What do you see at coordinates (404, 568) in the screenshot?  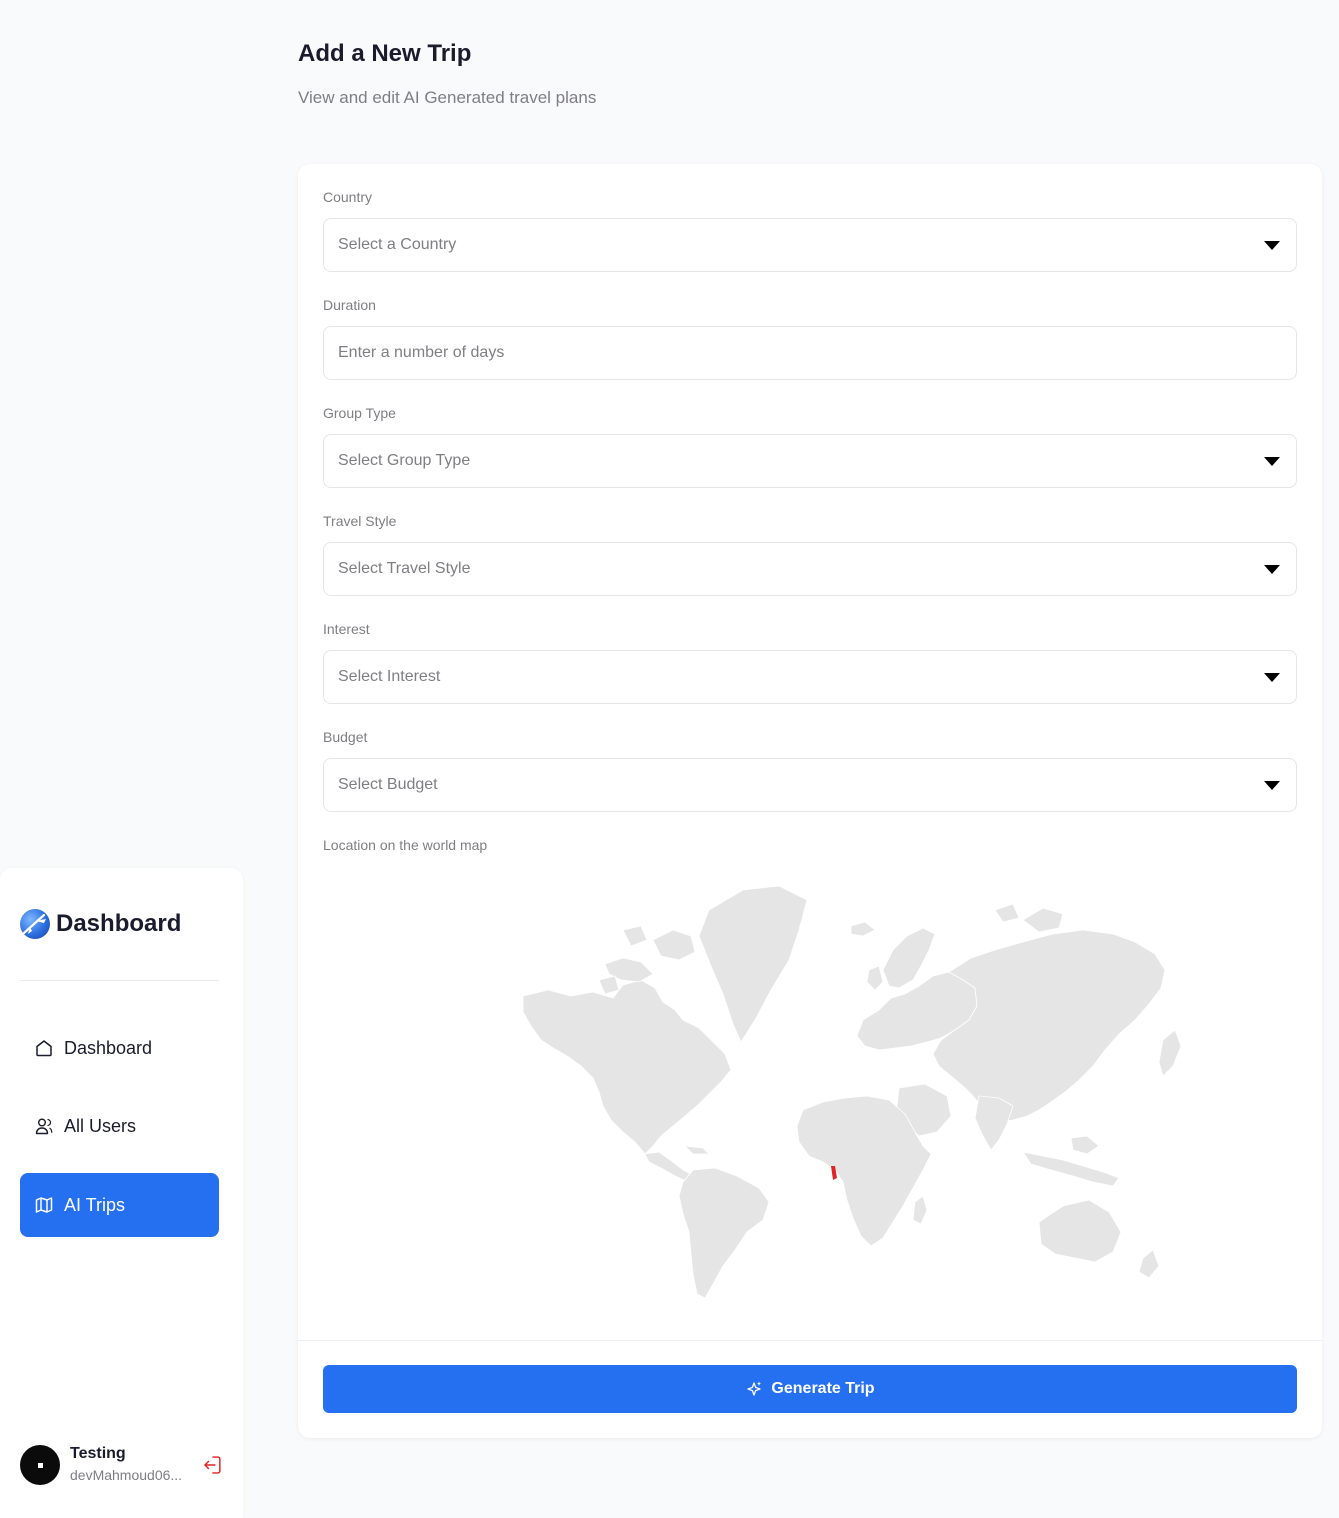 I see `travel-style-select-value: Select Travel Style` at bounding box center [404, 568].